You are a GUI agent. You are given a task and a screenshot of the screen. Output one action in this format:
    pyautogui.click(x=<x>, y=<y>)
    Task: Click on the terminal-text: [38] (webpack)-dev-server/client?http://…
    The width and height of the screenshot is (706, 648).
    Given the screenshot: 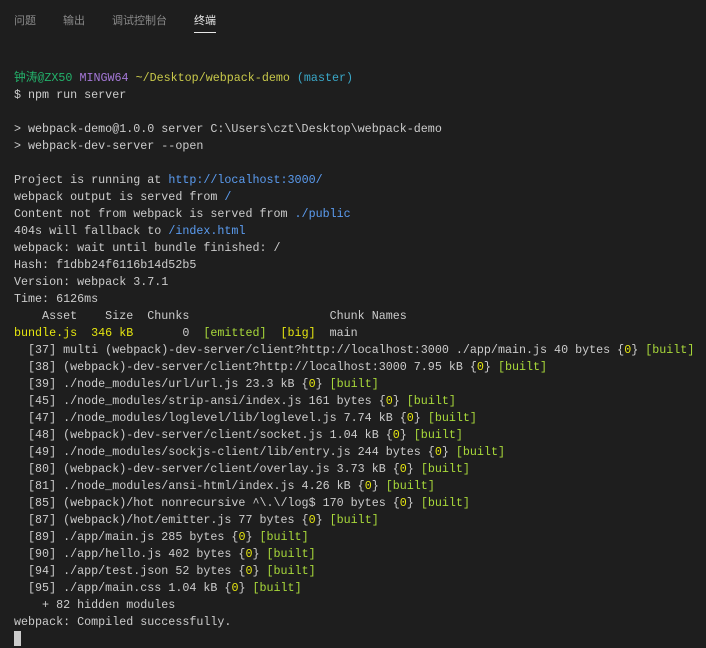 What is the action you would take?
    pyautogui.click(x=245, y=367)
    